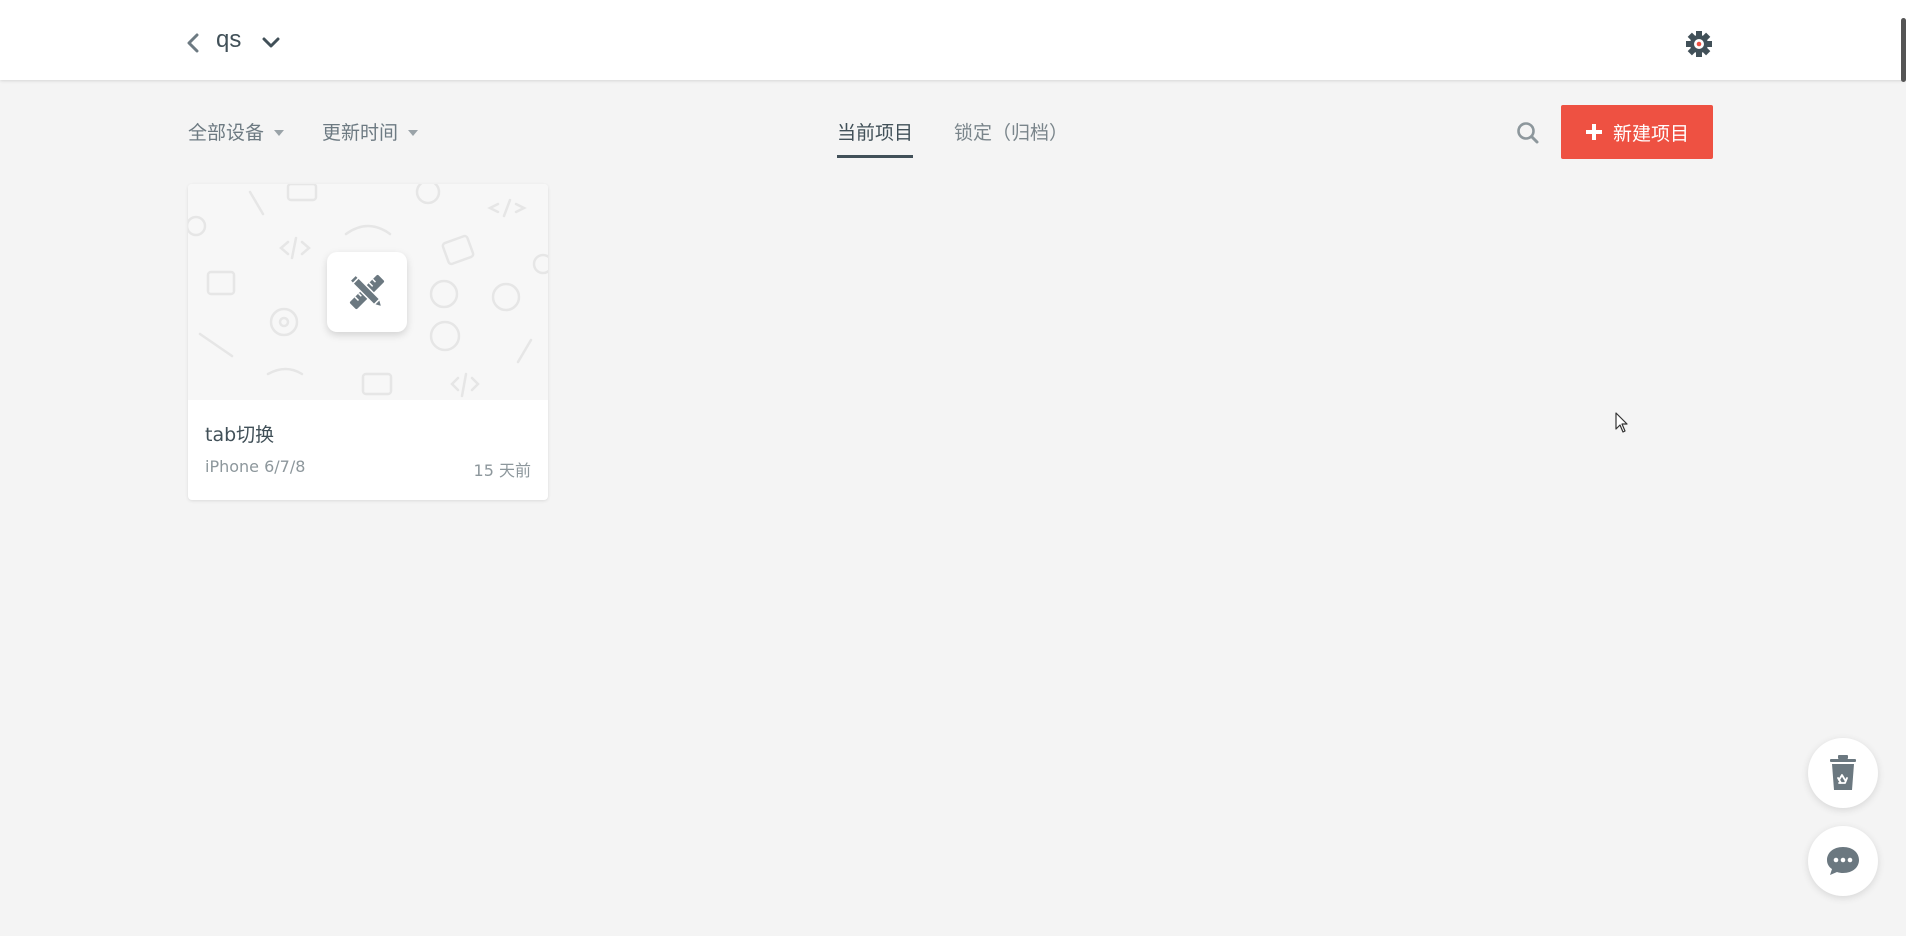  I want to click on project-icon-tile, so click(367, 292).